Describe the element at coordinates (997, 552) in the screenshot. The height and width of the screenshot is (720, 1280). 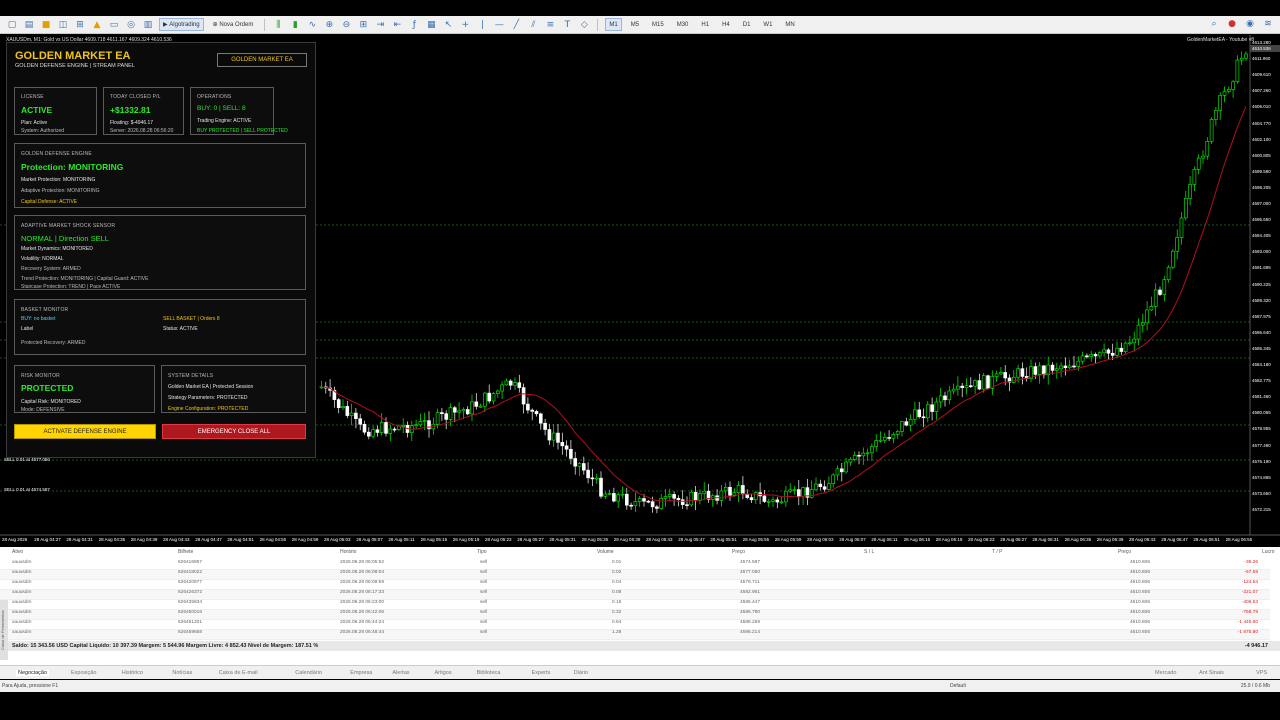
I see `col-tp: T / P` at that location.